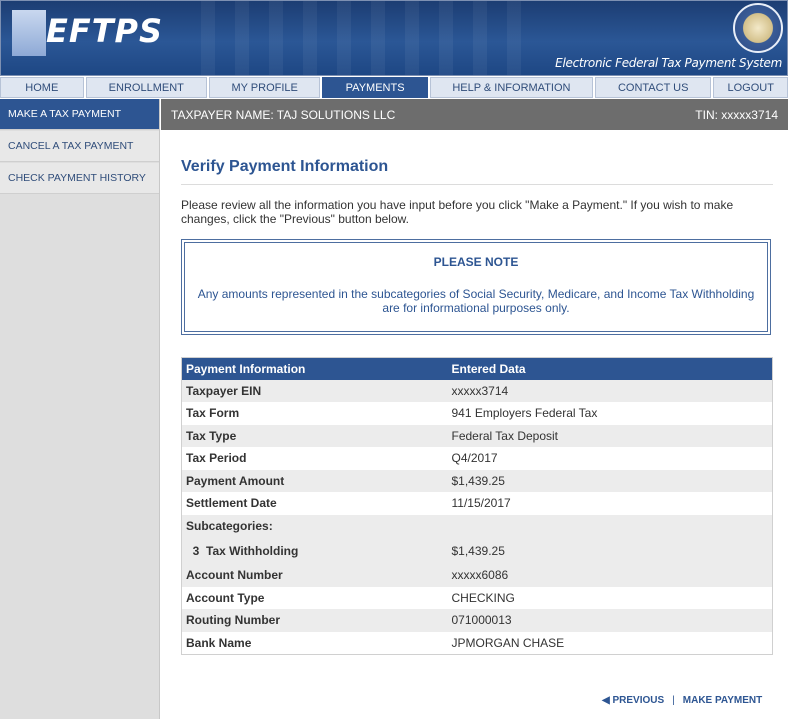 This screenshot has height=719, width=788. I want to click on row-value: 941 Employers Federal Tax, so click(524, 413).